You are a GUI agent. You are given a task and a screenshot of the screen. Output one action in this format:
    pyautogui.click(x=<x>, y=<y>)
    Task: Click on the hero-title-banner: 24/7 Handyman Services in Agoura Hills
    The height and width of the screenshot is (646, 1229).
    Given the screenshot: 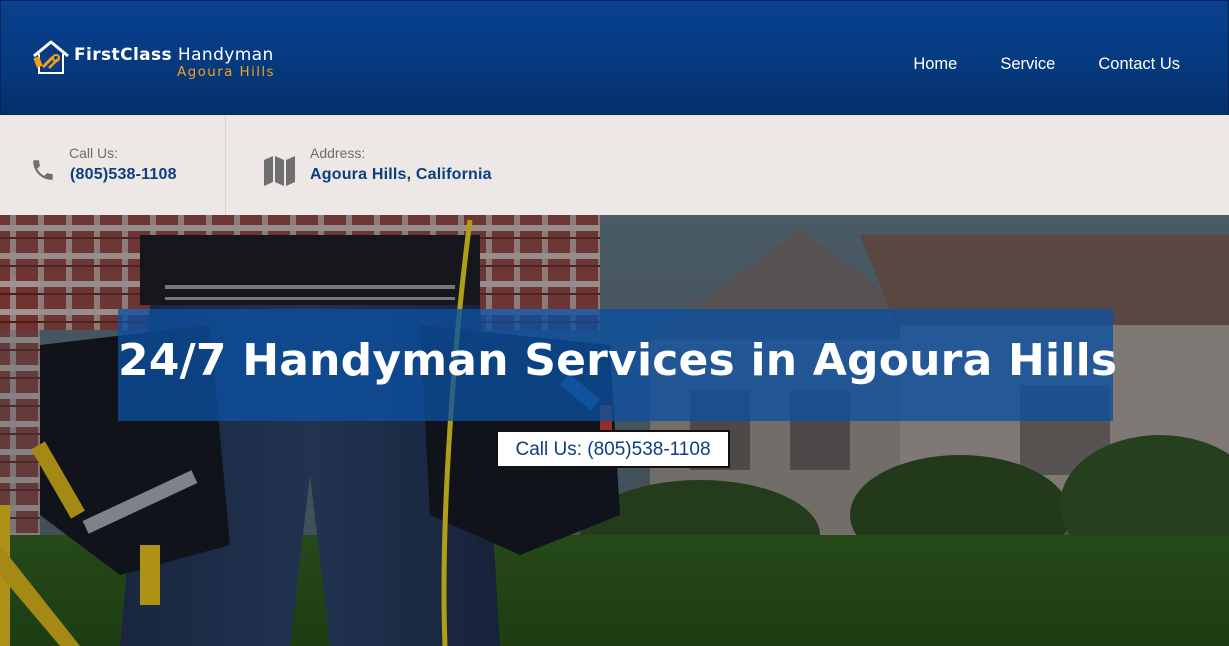 What is the action you would take?
    pyautogui.click(x=618, y=365)
    